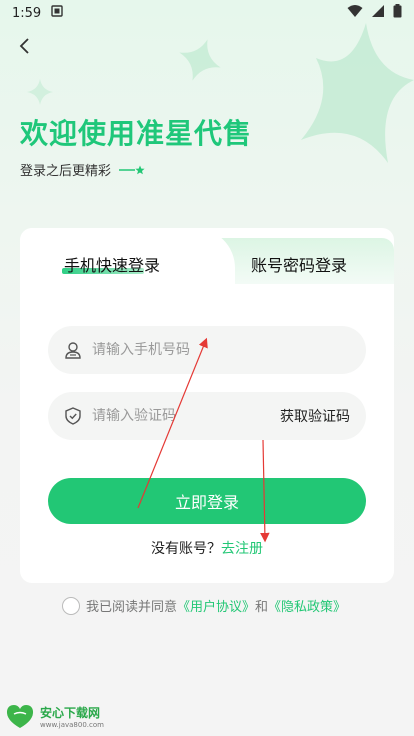 The image size is (414, 736). Describe the element at coordinates (186, 549) in the screenshot. I see `register-prompt: 没有账号？` at that location.